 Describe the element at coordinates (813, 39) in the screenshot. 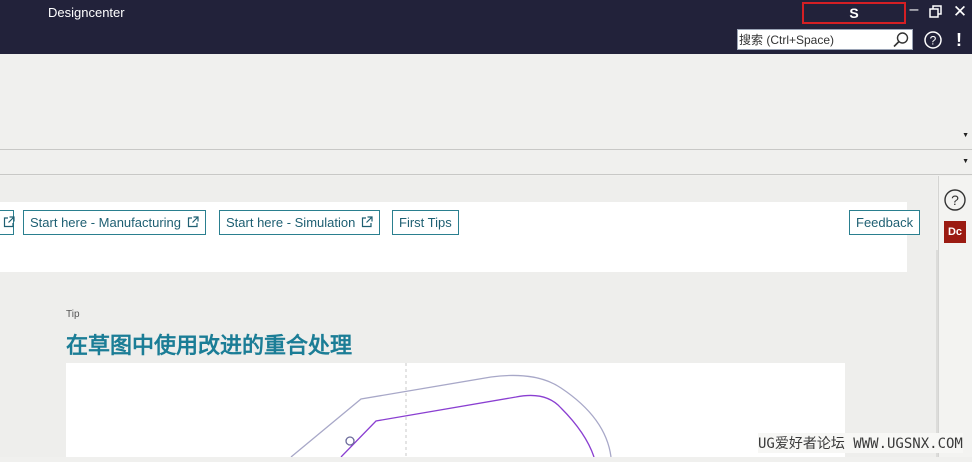

I see `search-input` at that location.